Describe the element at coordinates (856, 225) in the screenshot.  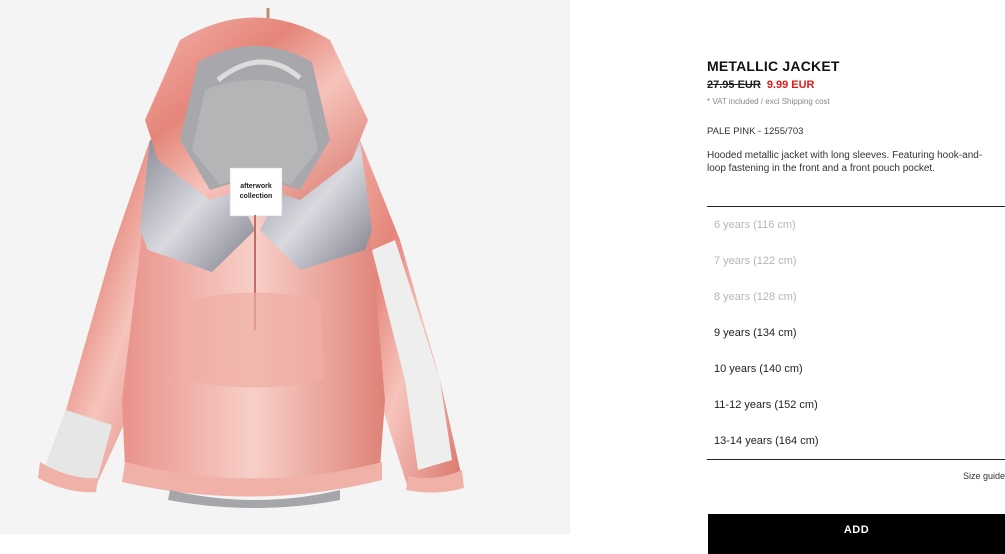
I see `size-option-6-years: 6 years (116 cm)` at that location.